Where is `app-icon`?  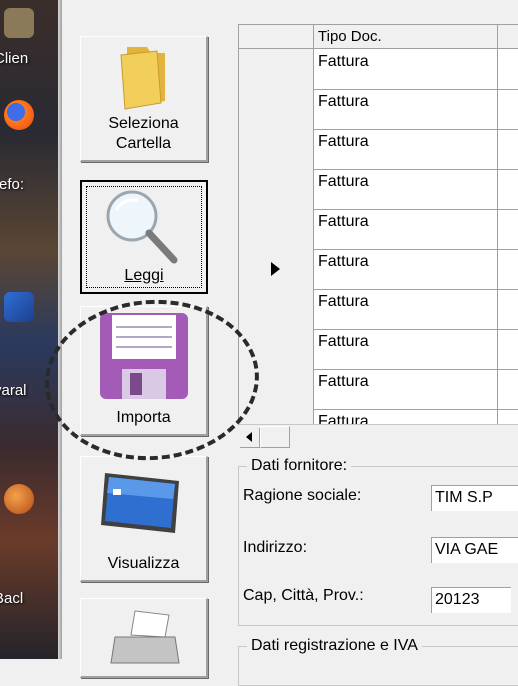
app-icon is located at coordinates (19, 307).